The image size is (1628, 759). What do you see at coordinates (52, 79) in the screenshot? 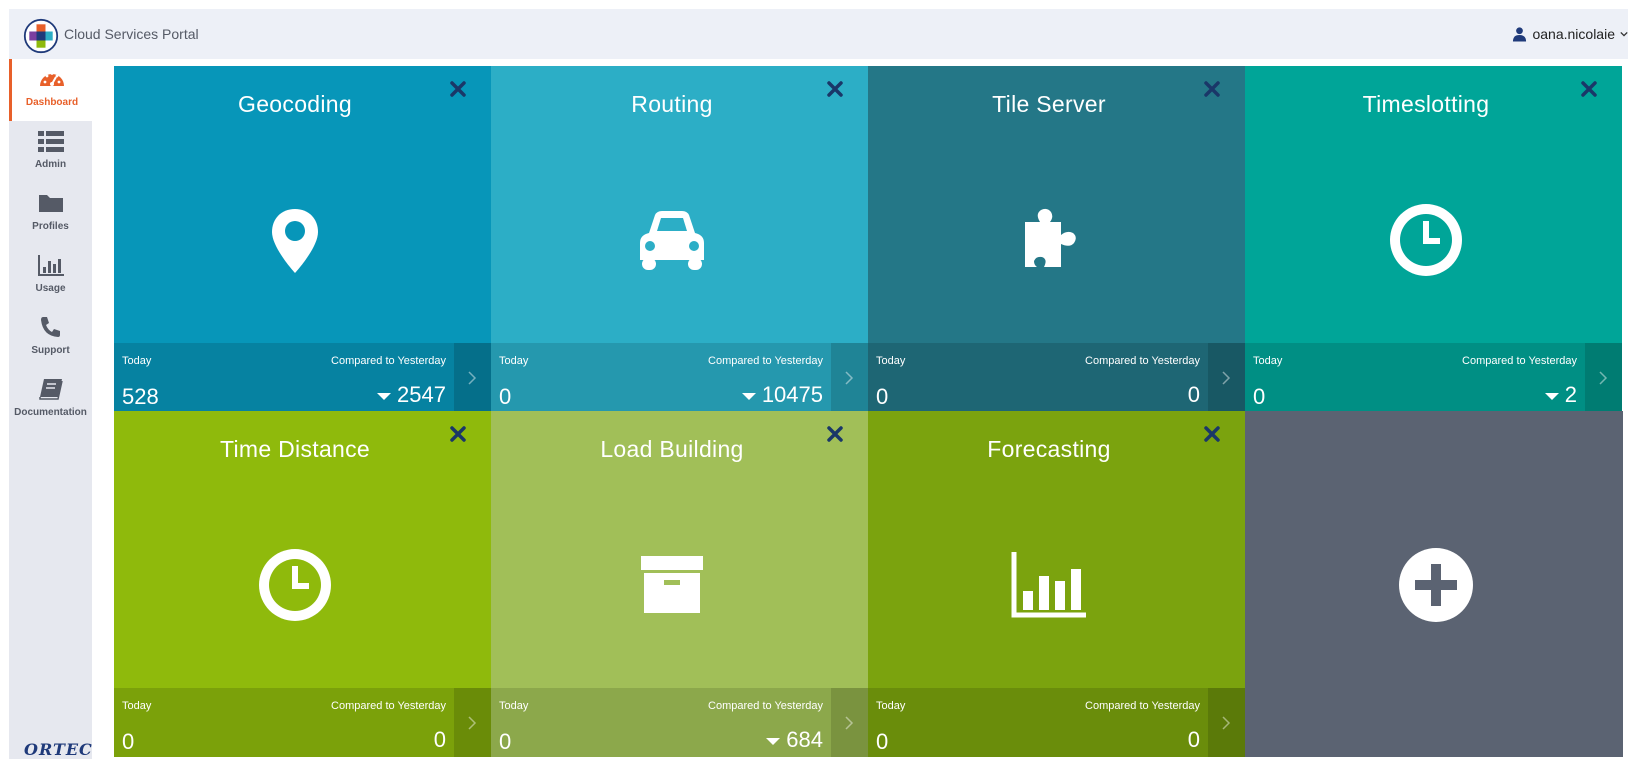
I see `dashboard-gauge-icon` at bounding box center [52, 79].